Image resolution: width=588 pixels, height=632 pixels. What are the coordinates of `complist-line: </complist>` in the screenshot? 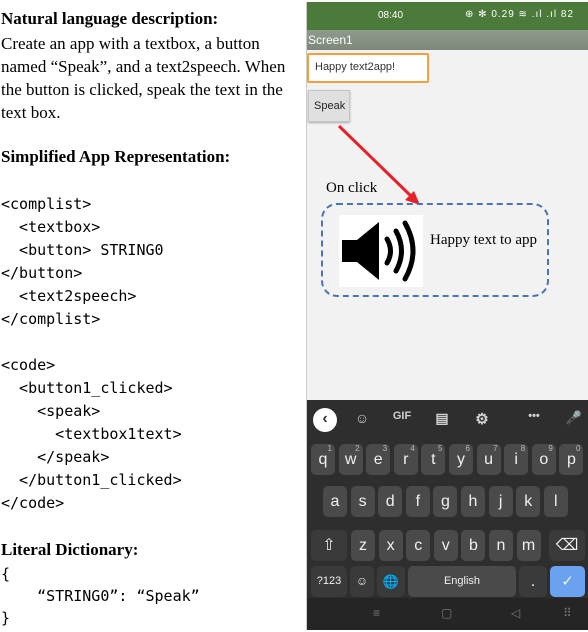 It's located at (51, 319).